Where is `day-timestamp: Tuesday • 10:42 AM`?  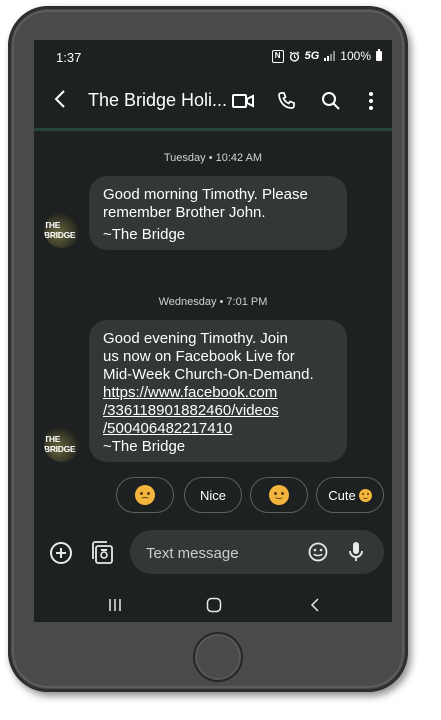 day-timestamp: Tuesday • 10:42 AM is located at coordinates (213, 158).